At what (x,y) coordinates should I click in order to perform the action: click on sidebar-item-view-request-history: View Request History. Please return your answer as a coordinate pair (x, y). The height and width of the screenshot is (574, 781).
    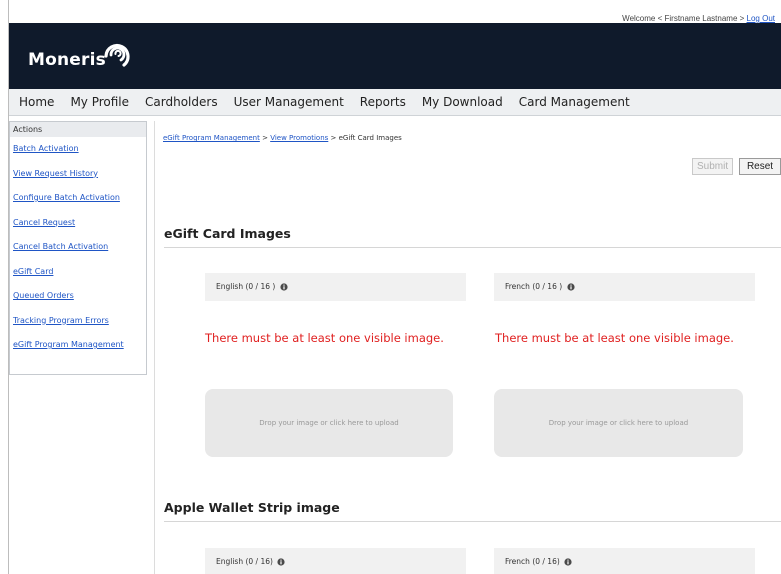
    Looking at the image, I should click on (78, 174).